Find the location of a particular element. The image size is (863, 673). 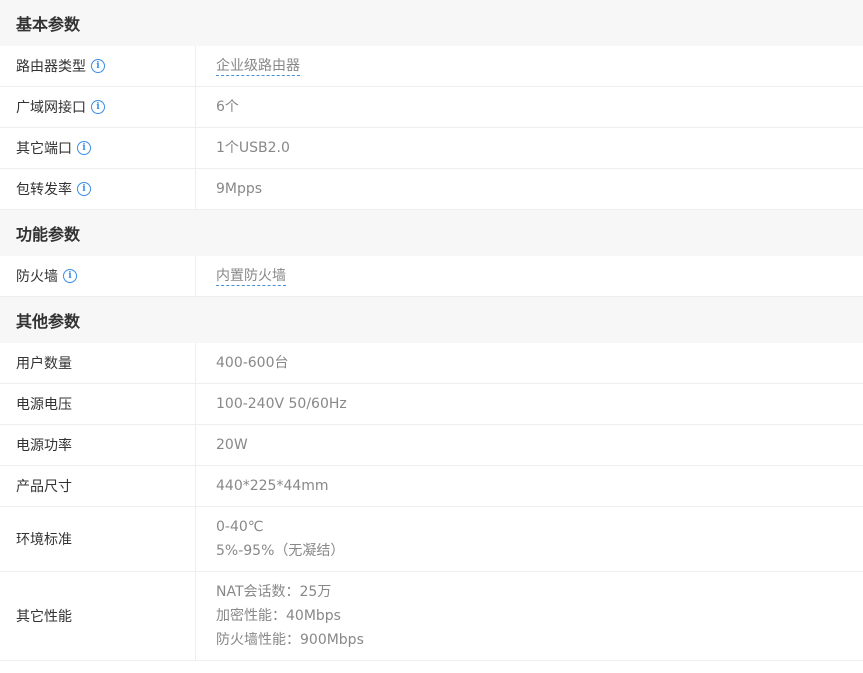

spec-value-cell: 0-40℃ 5%-95%（无凝结） is located at coordinates (529, 539).